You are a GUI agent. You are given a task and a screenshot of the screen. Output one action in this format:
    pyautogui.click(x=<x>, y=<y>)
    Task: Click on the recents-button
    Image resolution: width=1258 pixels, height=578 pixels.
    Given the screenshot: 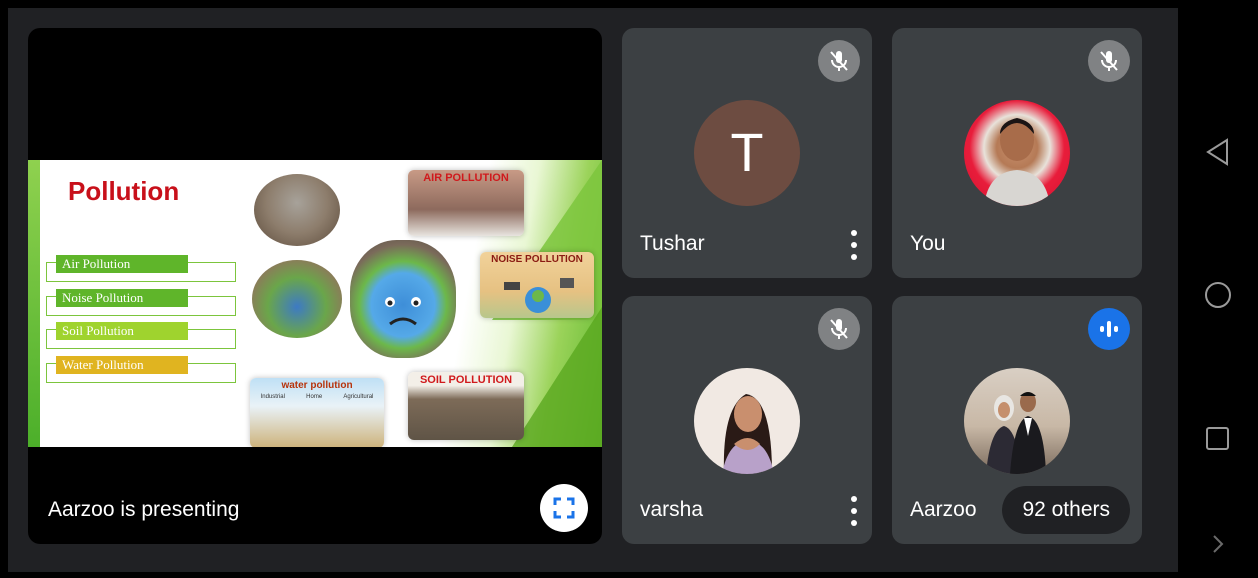 What is the action you would take?
    pyautogui.click(x=1218, y=439)
    